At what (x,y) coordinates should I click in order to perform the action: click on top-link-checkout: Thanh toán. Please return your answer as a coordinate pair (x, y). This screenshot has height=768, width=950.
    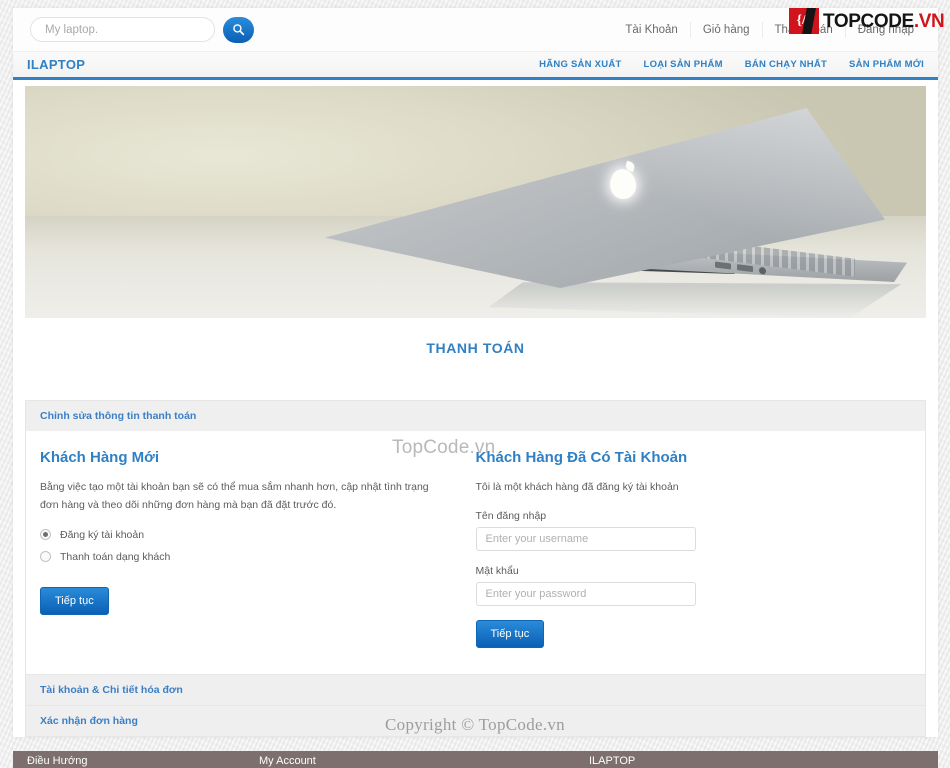
    Looking at the image, I should click on (803, 29).